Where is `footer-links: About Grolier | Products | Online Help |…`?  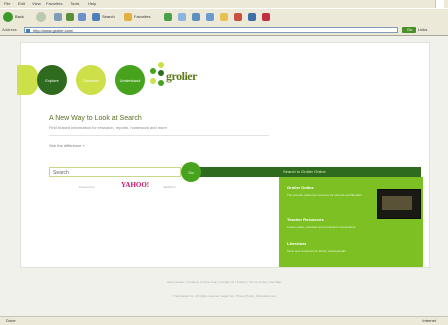
footer-links: About Grolier | Products | Online Help |… is located at coordinates (224, 282).